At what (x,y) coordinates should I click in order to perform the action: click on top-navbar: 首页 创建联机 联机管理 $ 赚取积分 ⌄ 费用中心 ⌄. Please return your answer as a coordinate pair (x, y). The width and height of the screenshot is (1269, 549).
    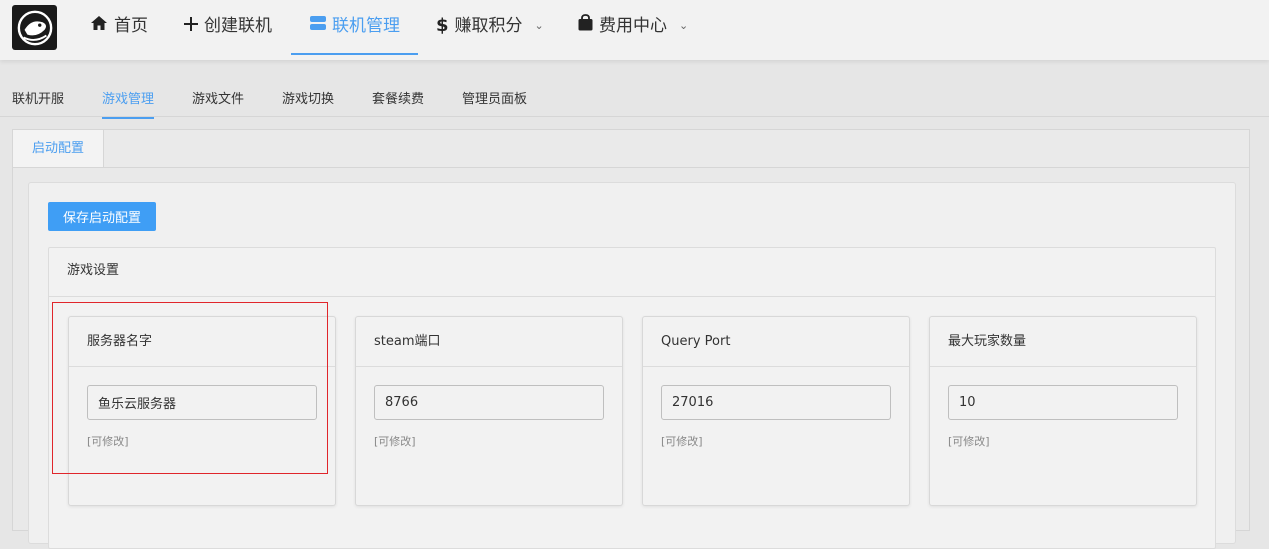
    Looking at the image, I should click on (634, 30).